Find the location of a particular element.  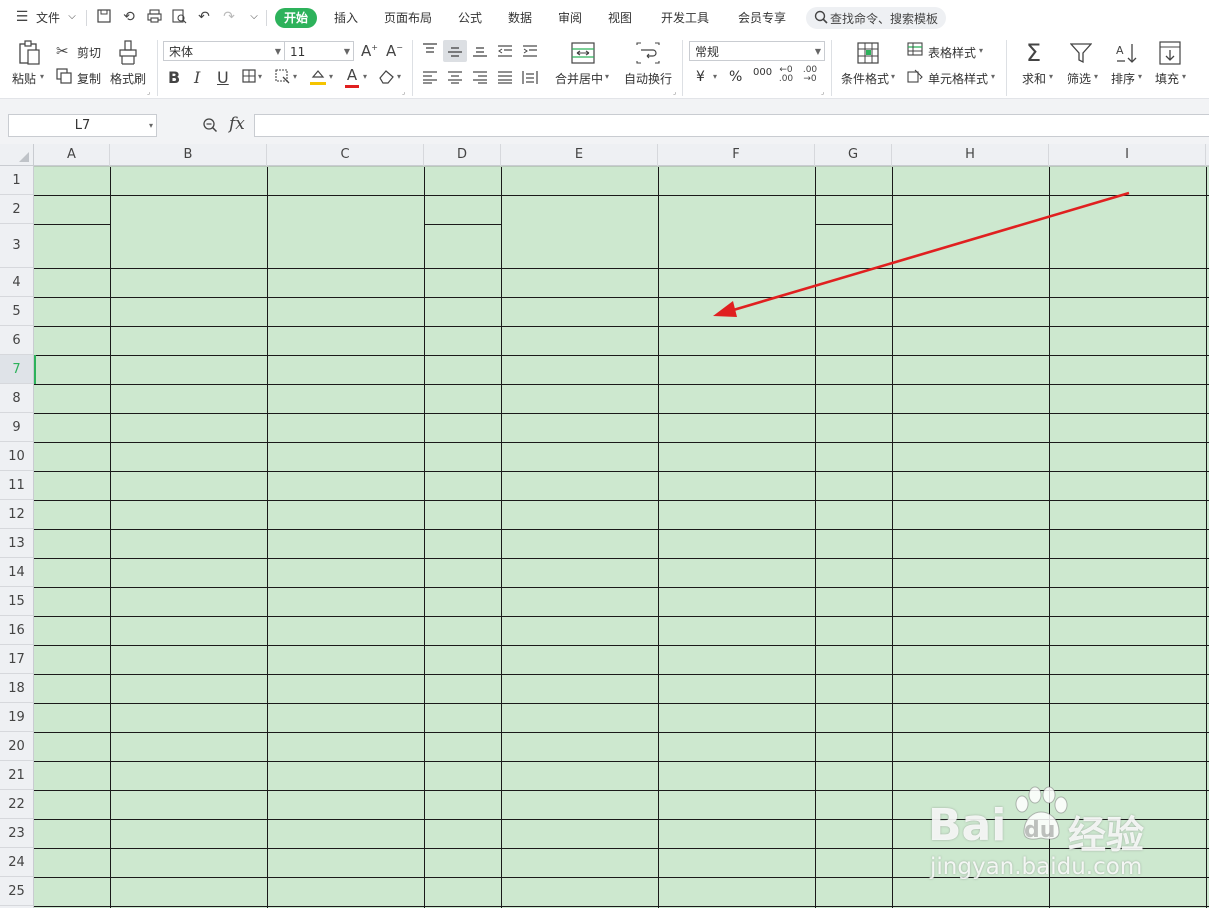

customize-toolbar-icon: ⌵ is located at coordinates (254, 17).